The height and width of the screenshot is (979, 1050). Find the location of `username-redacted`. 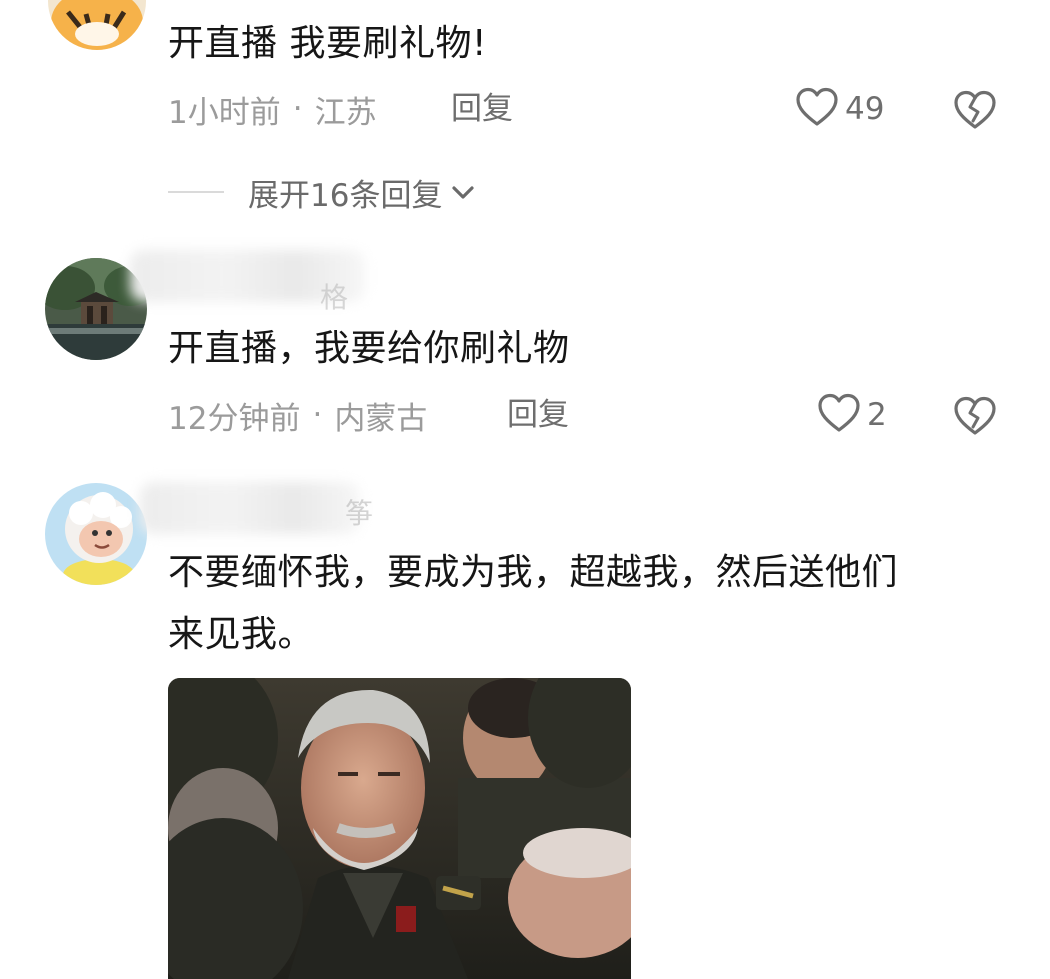

username-redacted is located at coordinates (250, 508).